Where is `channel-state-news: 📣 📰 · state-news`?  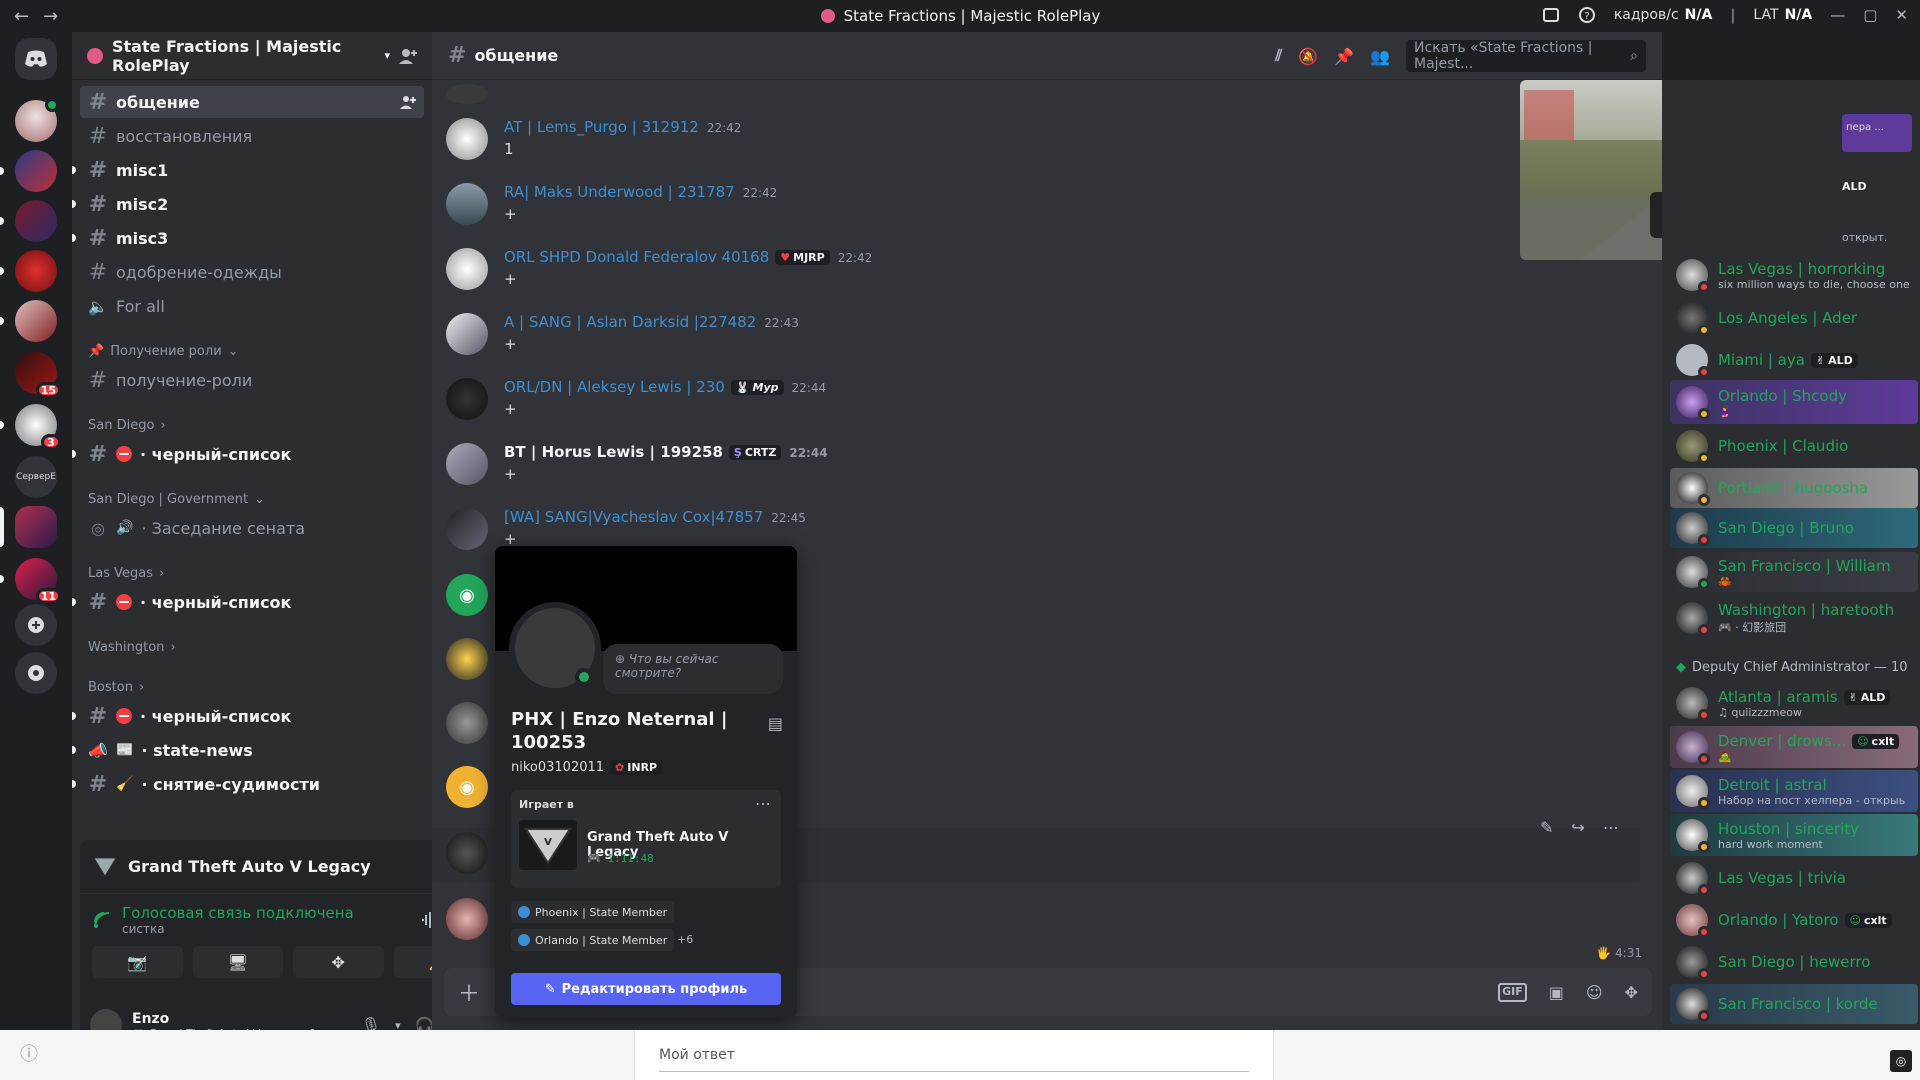
channel-state-news: 📣 📰 · state-news is located at coordinates (248, 750).